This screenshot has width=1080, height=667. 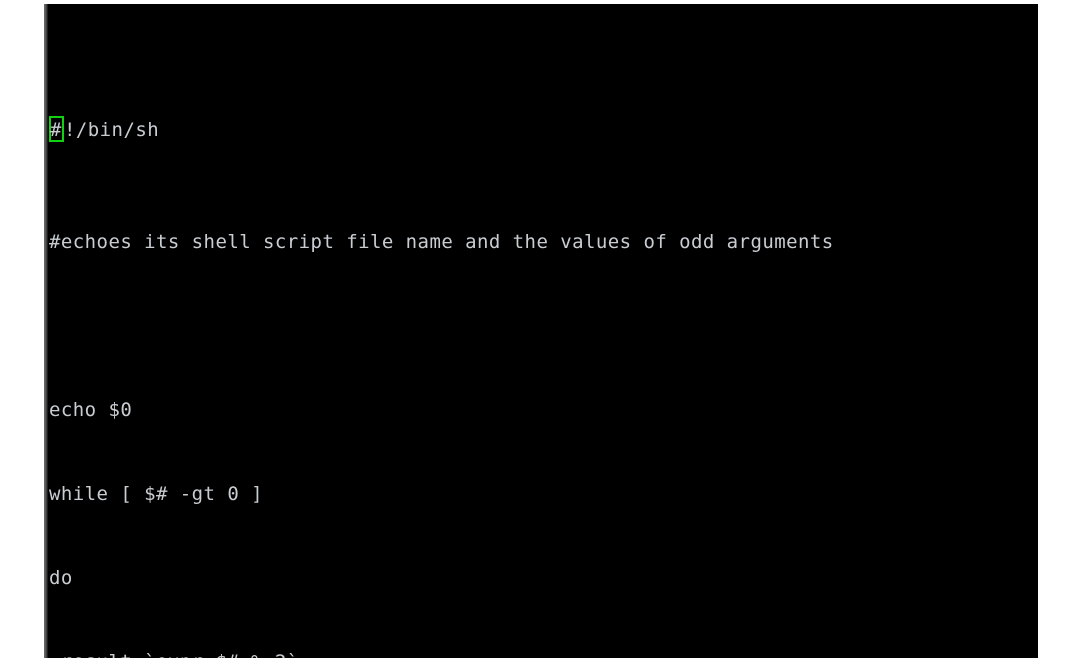 What do you see at coordinates (543, 578) in the screenshot?
I see `editor-line-6: do` at bounding box center [543, 578].